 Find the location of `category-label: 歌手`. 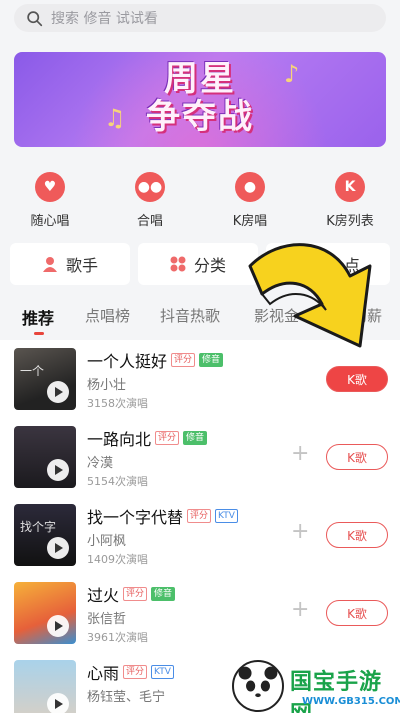

category-label: 歌手 is located at coordinates (81, 265).